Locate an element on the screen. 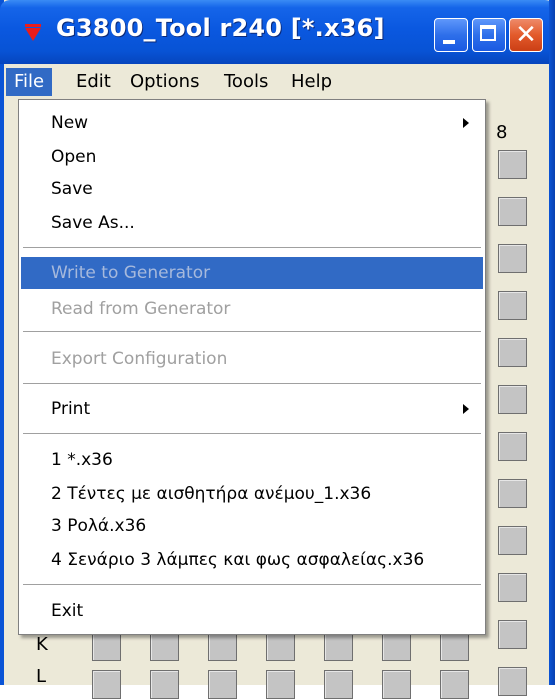 The image size is (555, 699). menu-item-label: 1 *.x36 is located at coordinates (82, 460).